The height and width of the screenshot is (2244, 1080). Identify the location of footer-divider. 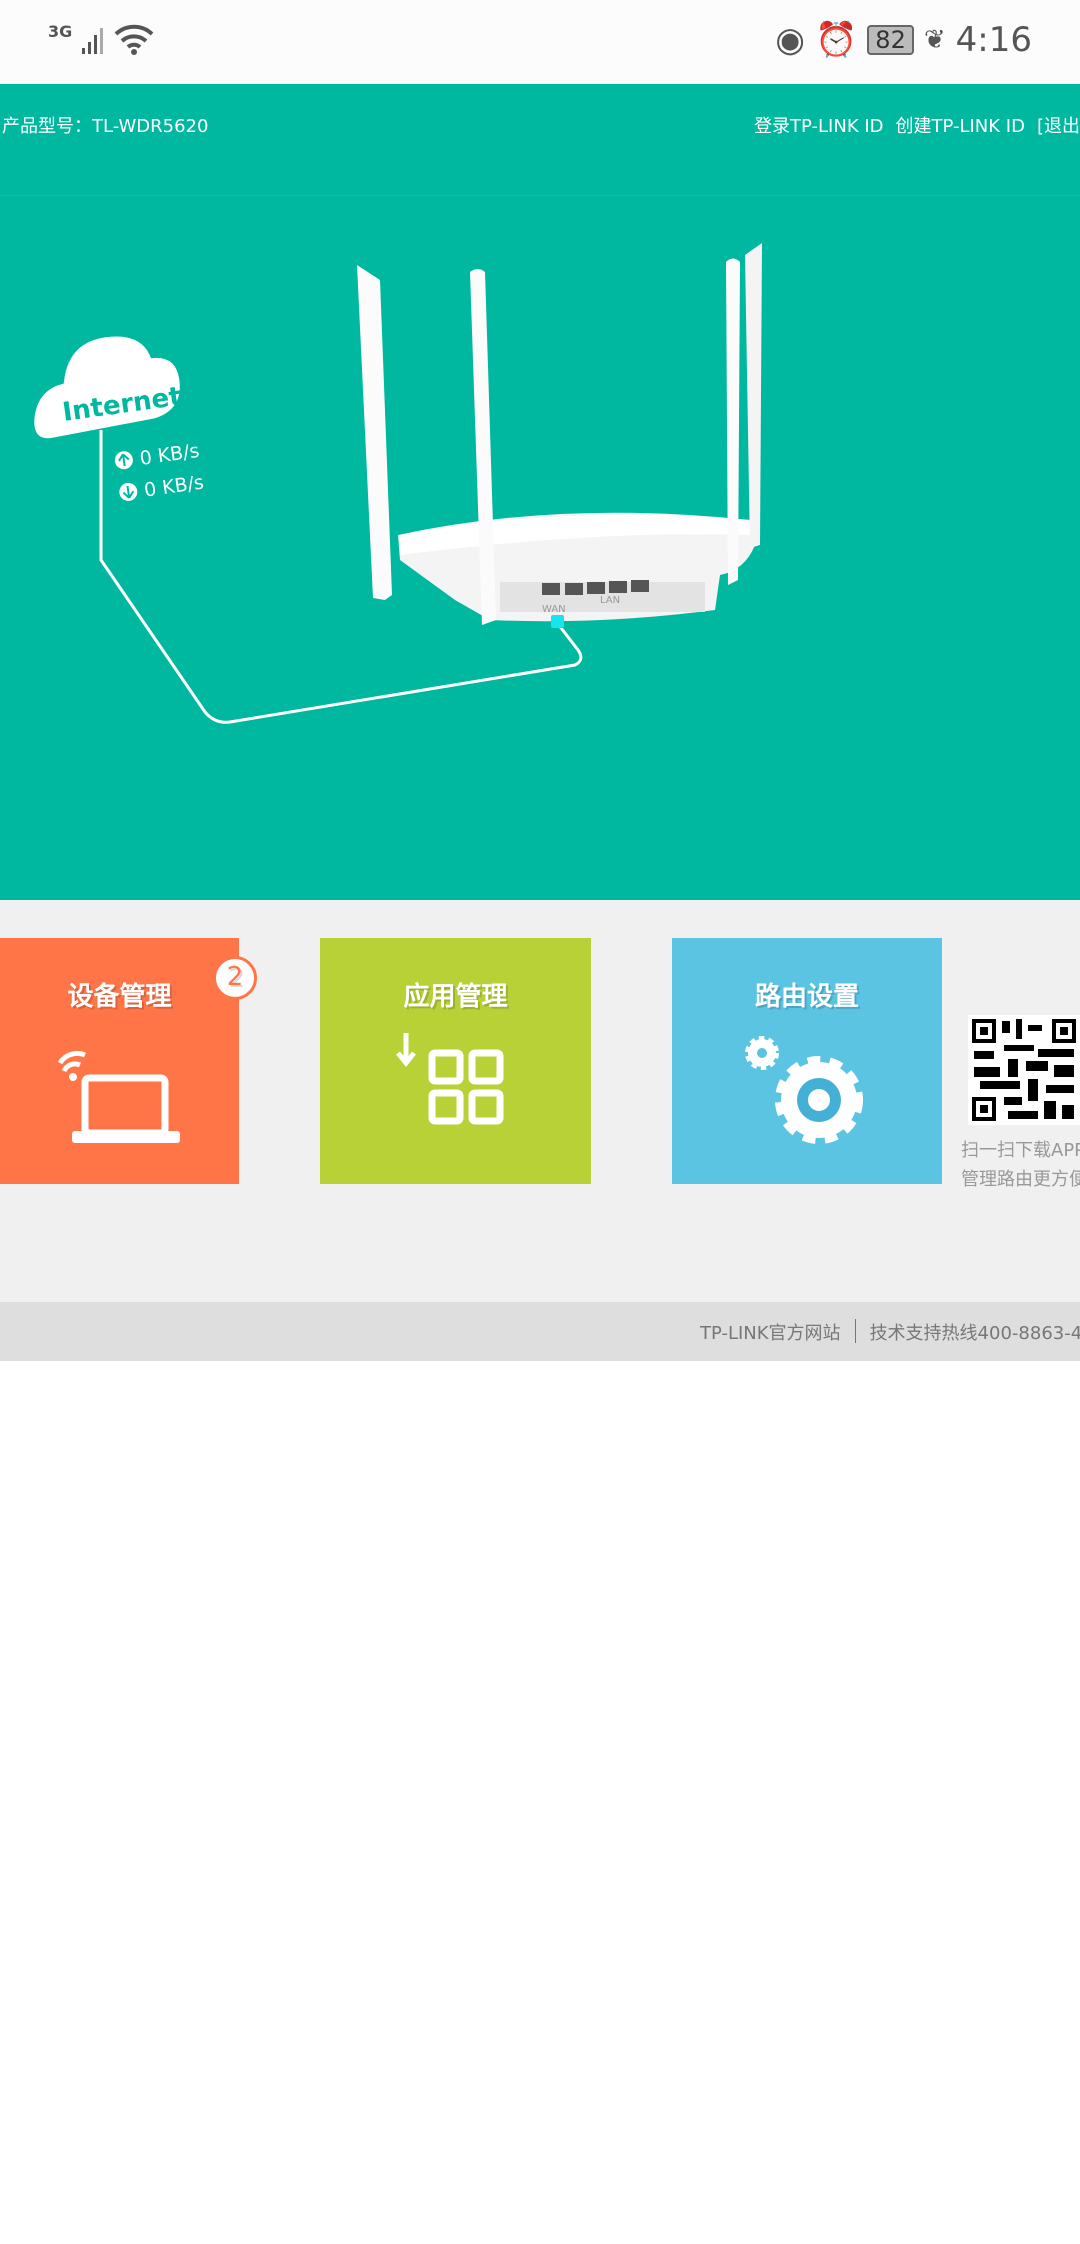
(855, 1331).